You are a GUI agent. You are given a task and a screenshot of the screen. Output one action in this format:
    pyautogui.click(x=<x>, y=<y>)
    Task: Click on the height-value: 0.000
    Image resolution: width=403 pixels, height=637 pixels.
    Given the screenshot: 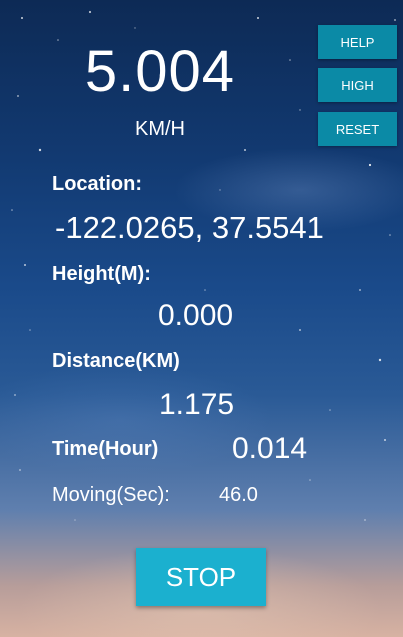 What is the action you would take?
    pyautogui.click(x=196, y=315)
    